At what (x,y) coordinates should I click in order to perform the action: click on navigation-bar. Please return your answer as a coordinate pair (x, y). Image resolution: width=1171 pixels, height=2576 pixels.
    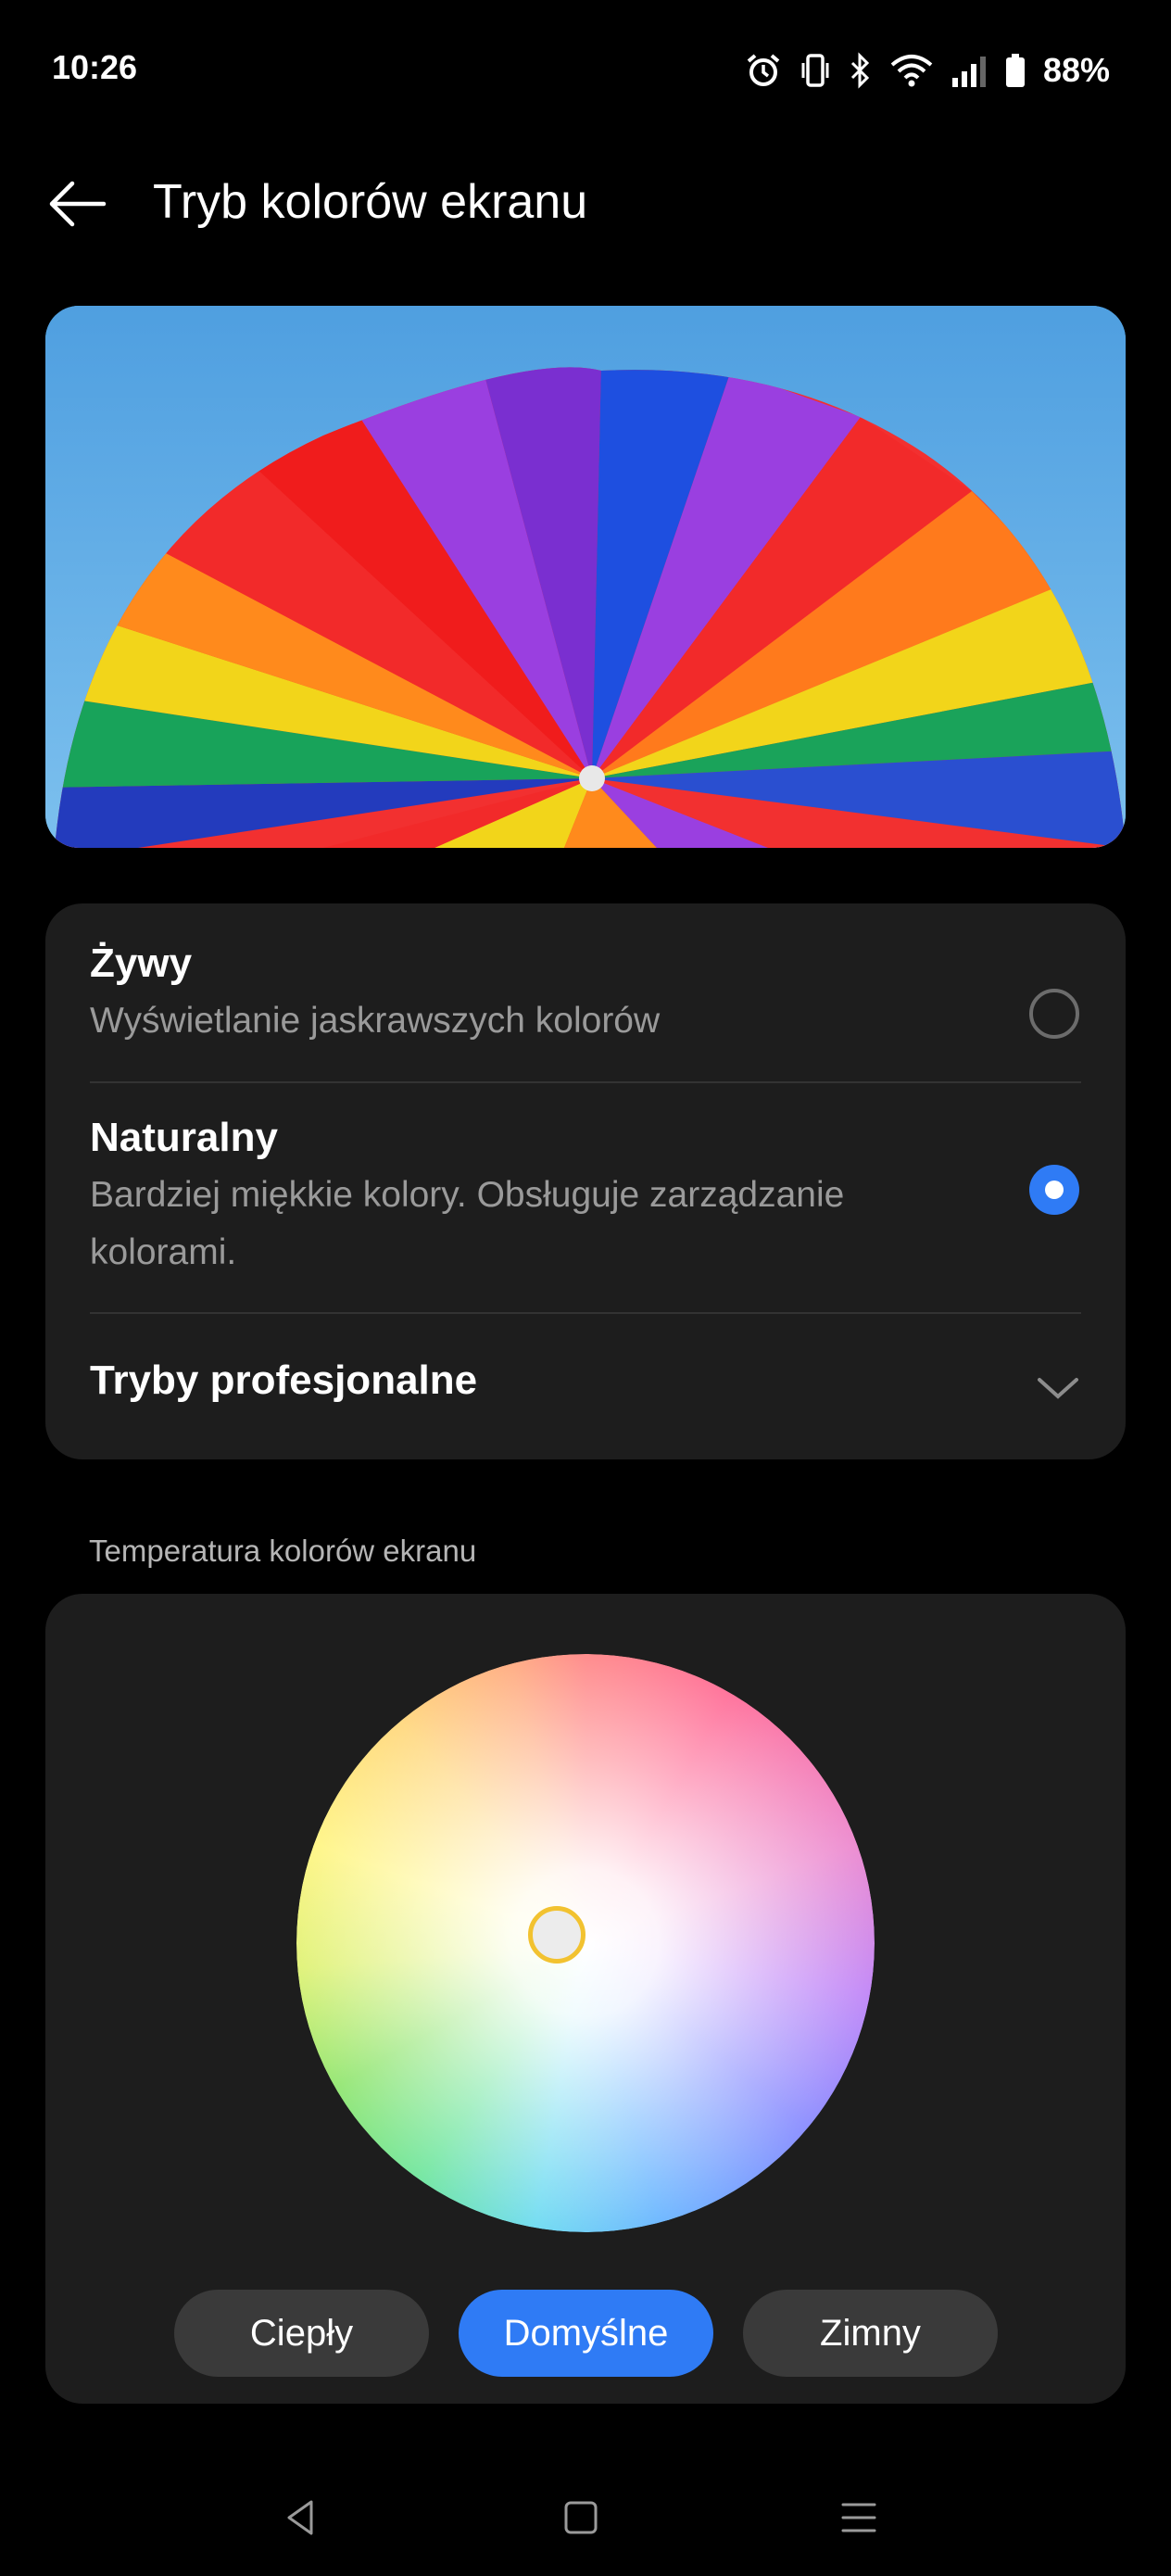
    Looking at the image, I should click on (585, 2516).